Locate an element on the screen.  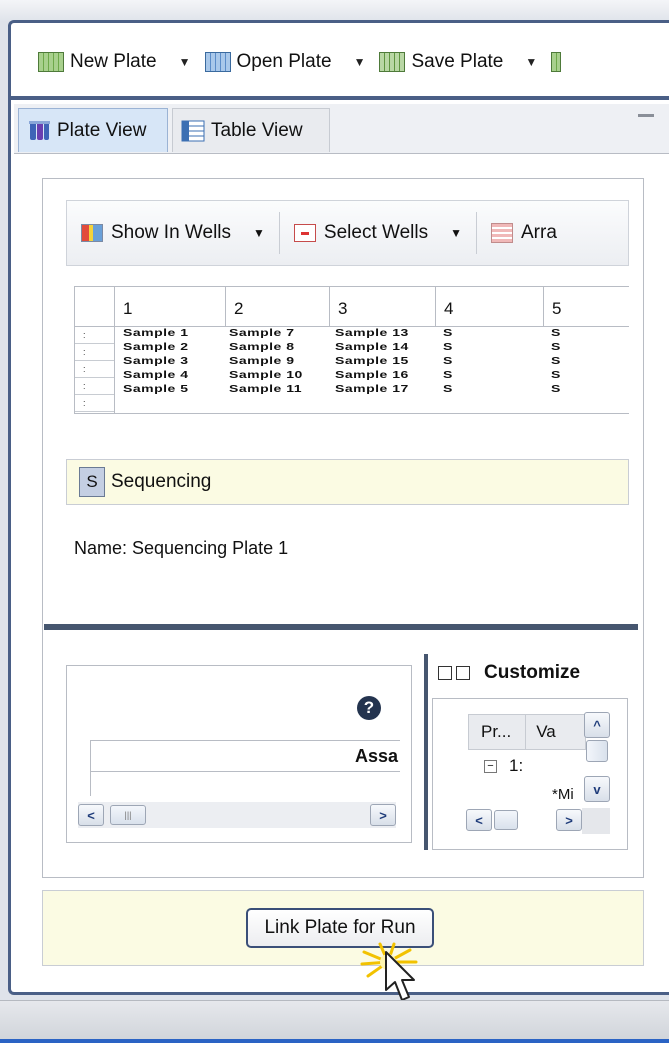
well-cell: Sample 9 is located at coordinates (280, 360).